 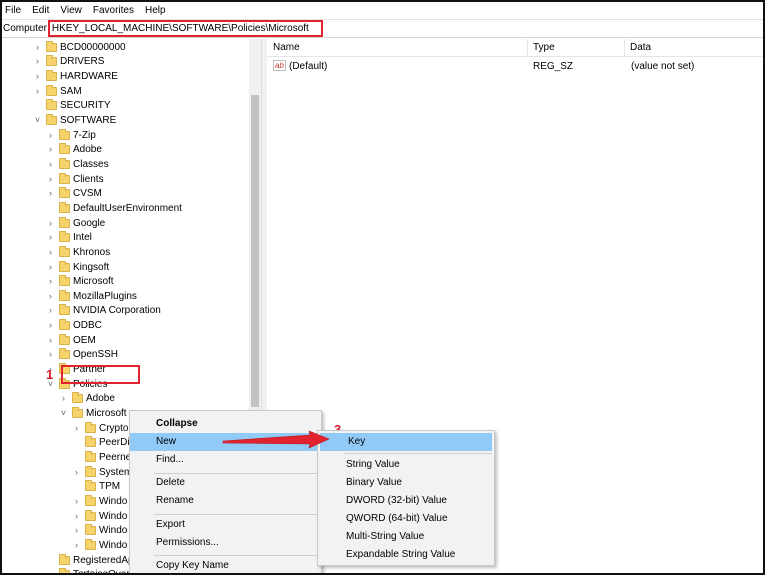 I want to click on tree-item: ˅ SOFTWARE, so click(x=74, y=120).